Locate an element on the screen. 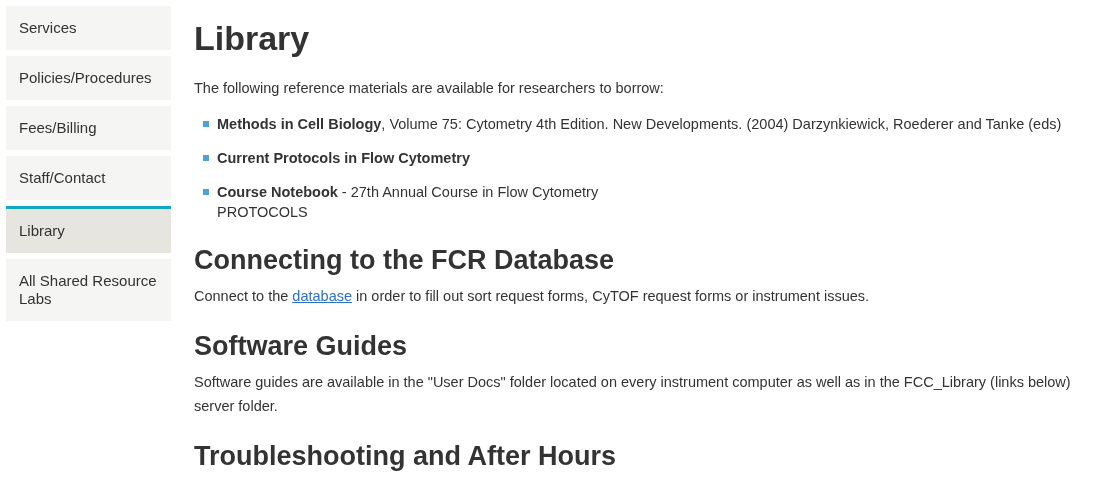 The height and width of the screenshot is (499, 1103). sidebar-item: Policies/Procedures is located at coordinates (88, 78).